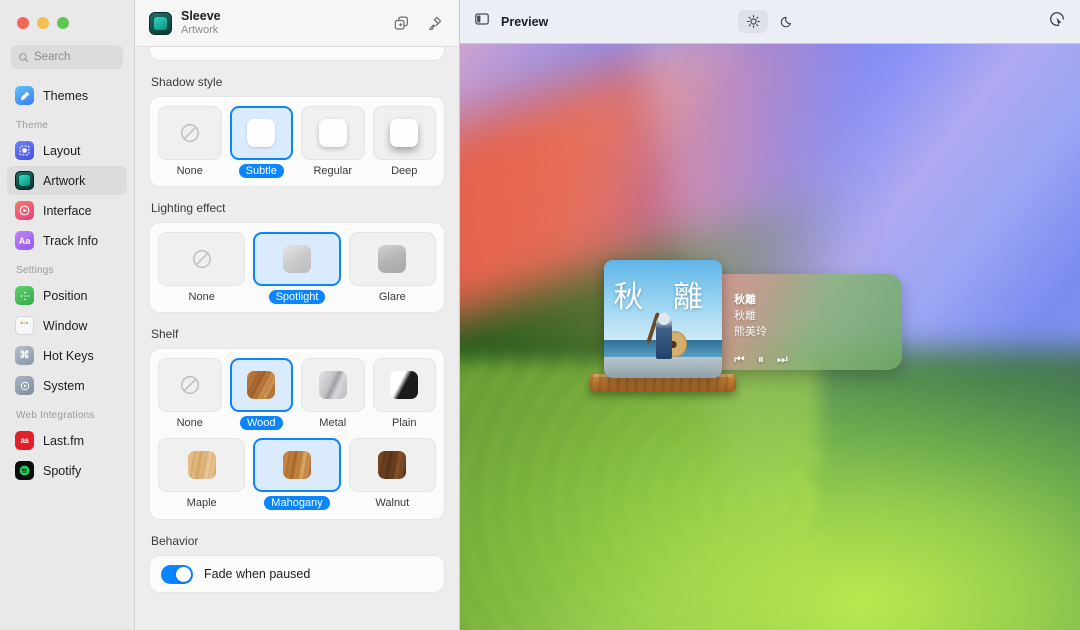 The image size is (1080, 630). I want to click on behavior-card: Fade when paused, so click(297, 574).